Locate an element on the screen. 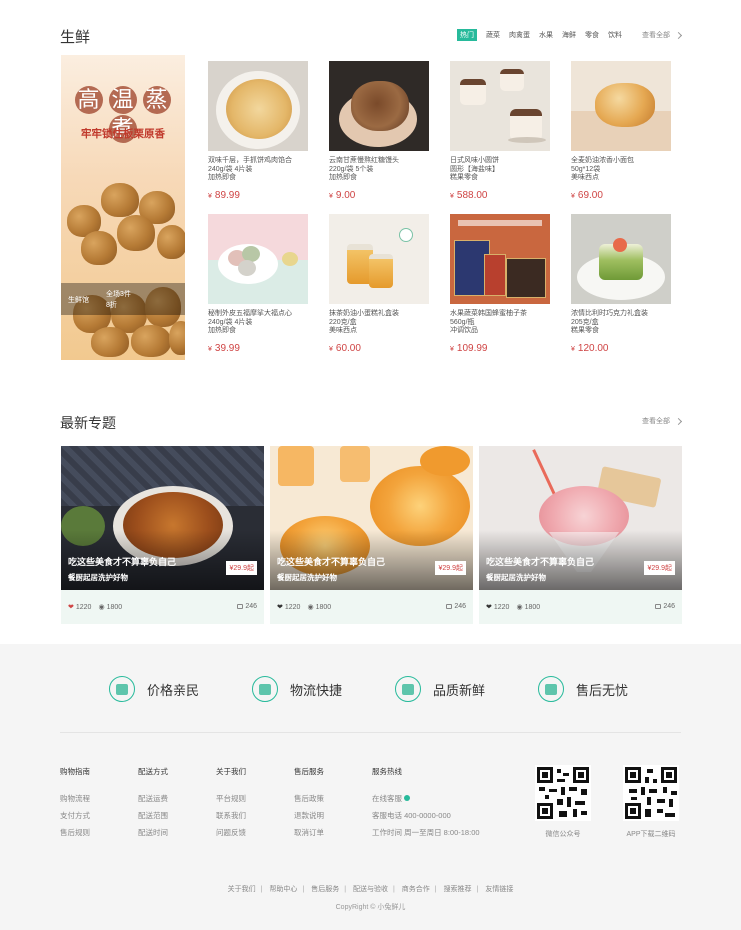 This screenshot has width=741, height=930. comment-icon is located at coordinates (240, 606).